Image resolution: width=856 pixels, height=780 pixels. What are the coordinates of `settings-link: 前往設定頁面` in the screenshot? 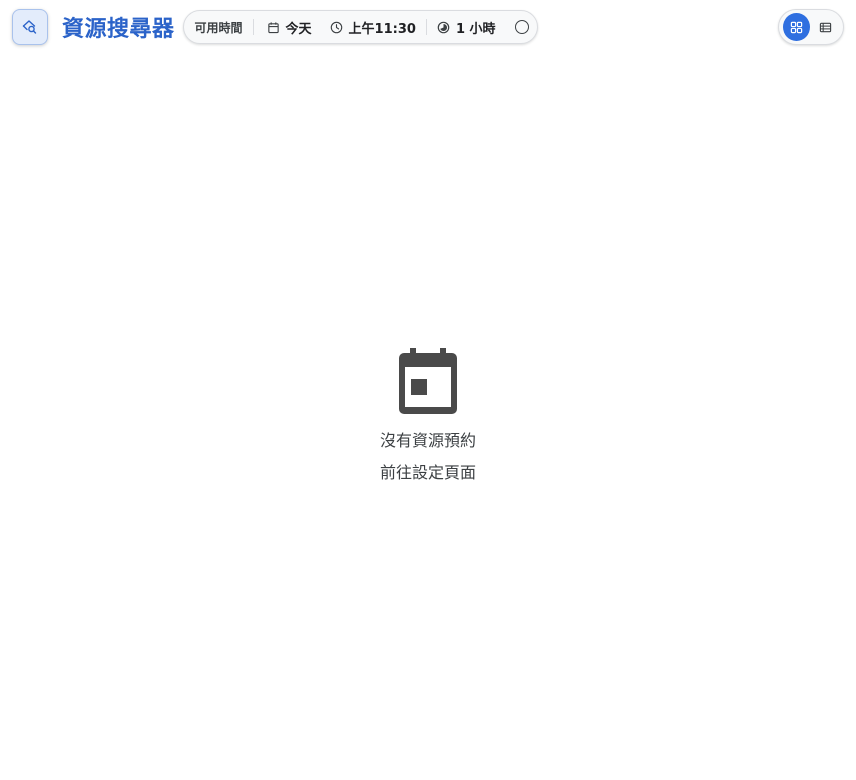 It's located at (428, 473).